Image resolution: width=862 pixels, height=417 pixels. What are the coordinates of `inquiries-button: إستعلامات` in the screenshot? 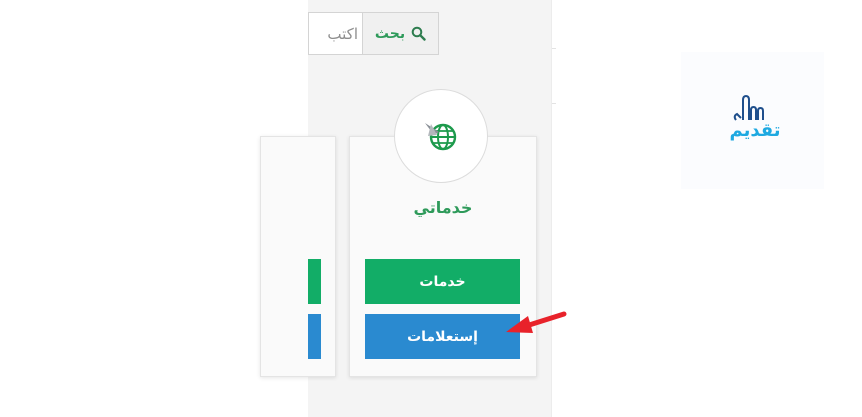 It's located at (442, 336).